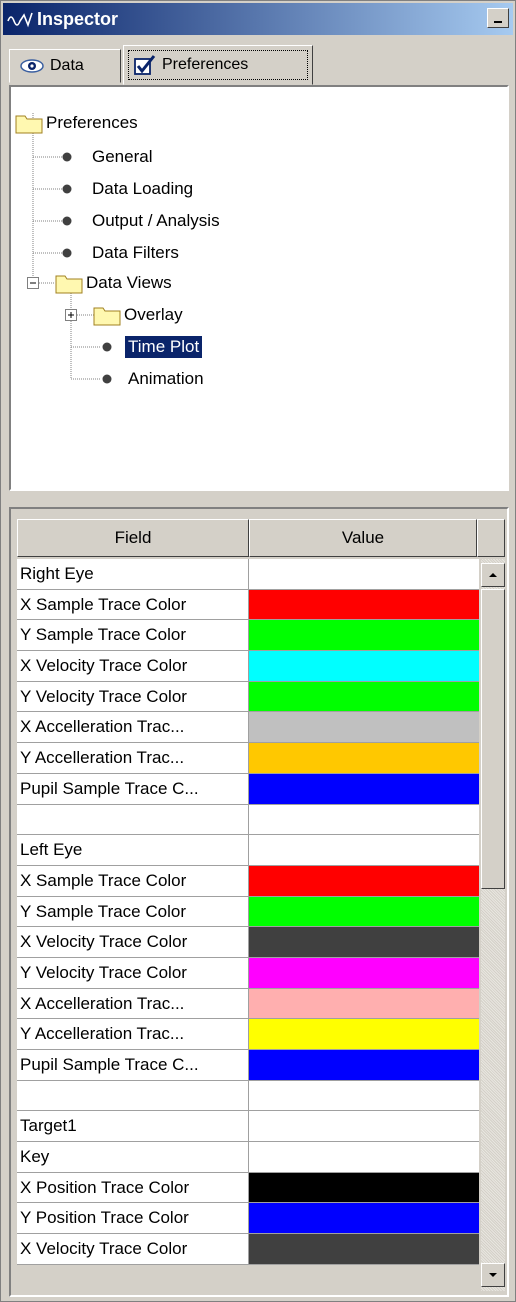 The height and width of the screenshot is (1302, 516). Describe the element at coordinates (363, 538) in the screenshot. I see `column-header-value: Value` at that location.